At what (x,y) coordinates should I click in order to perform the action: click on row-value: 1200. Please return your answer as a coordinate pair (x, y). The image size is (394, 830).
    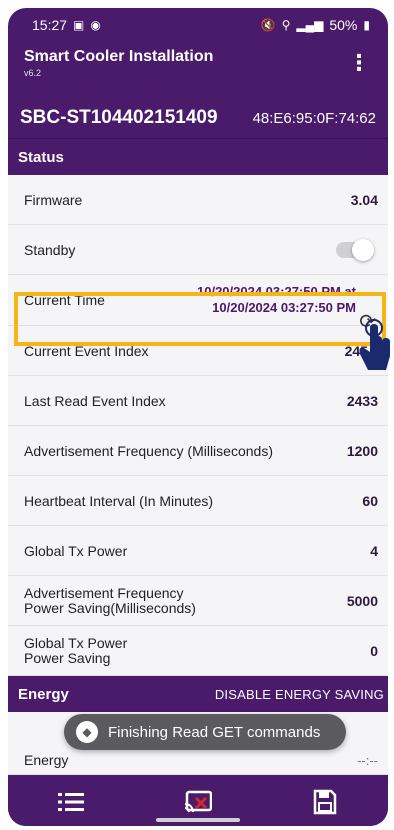
    Looking at the image, I should click on (362, 450).